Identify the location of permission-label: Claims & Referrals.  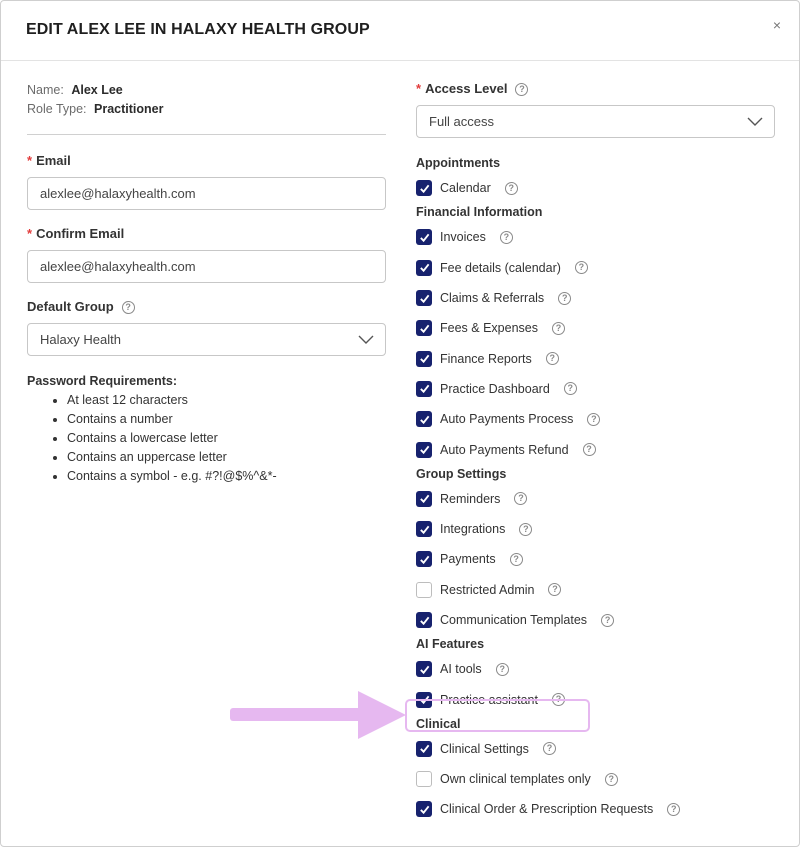
(492, 298).